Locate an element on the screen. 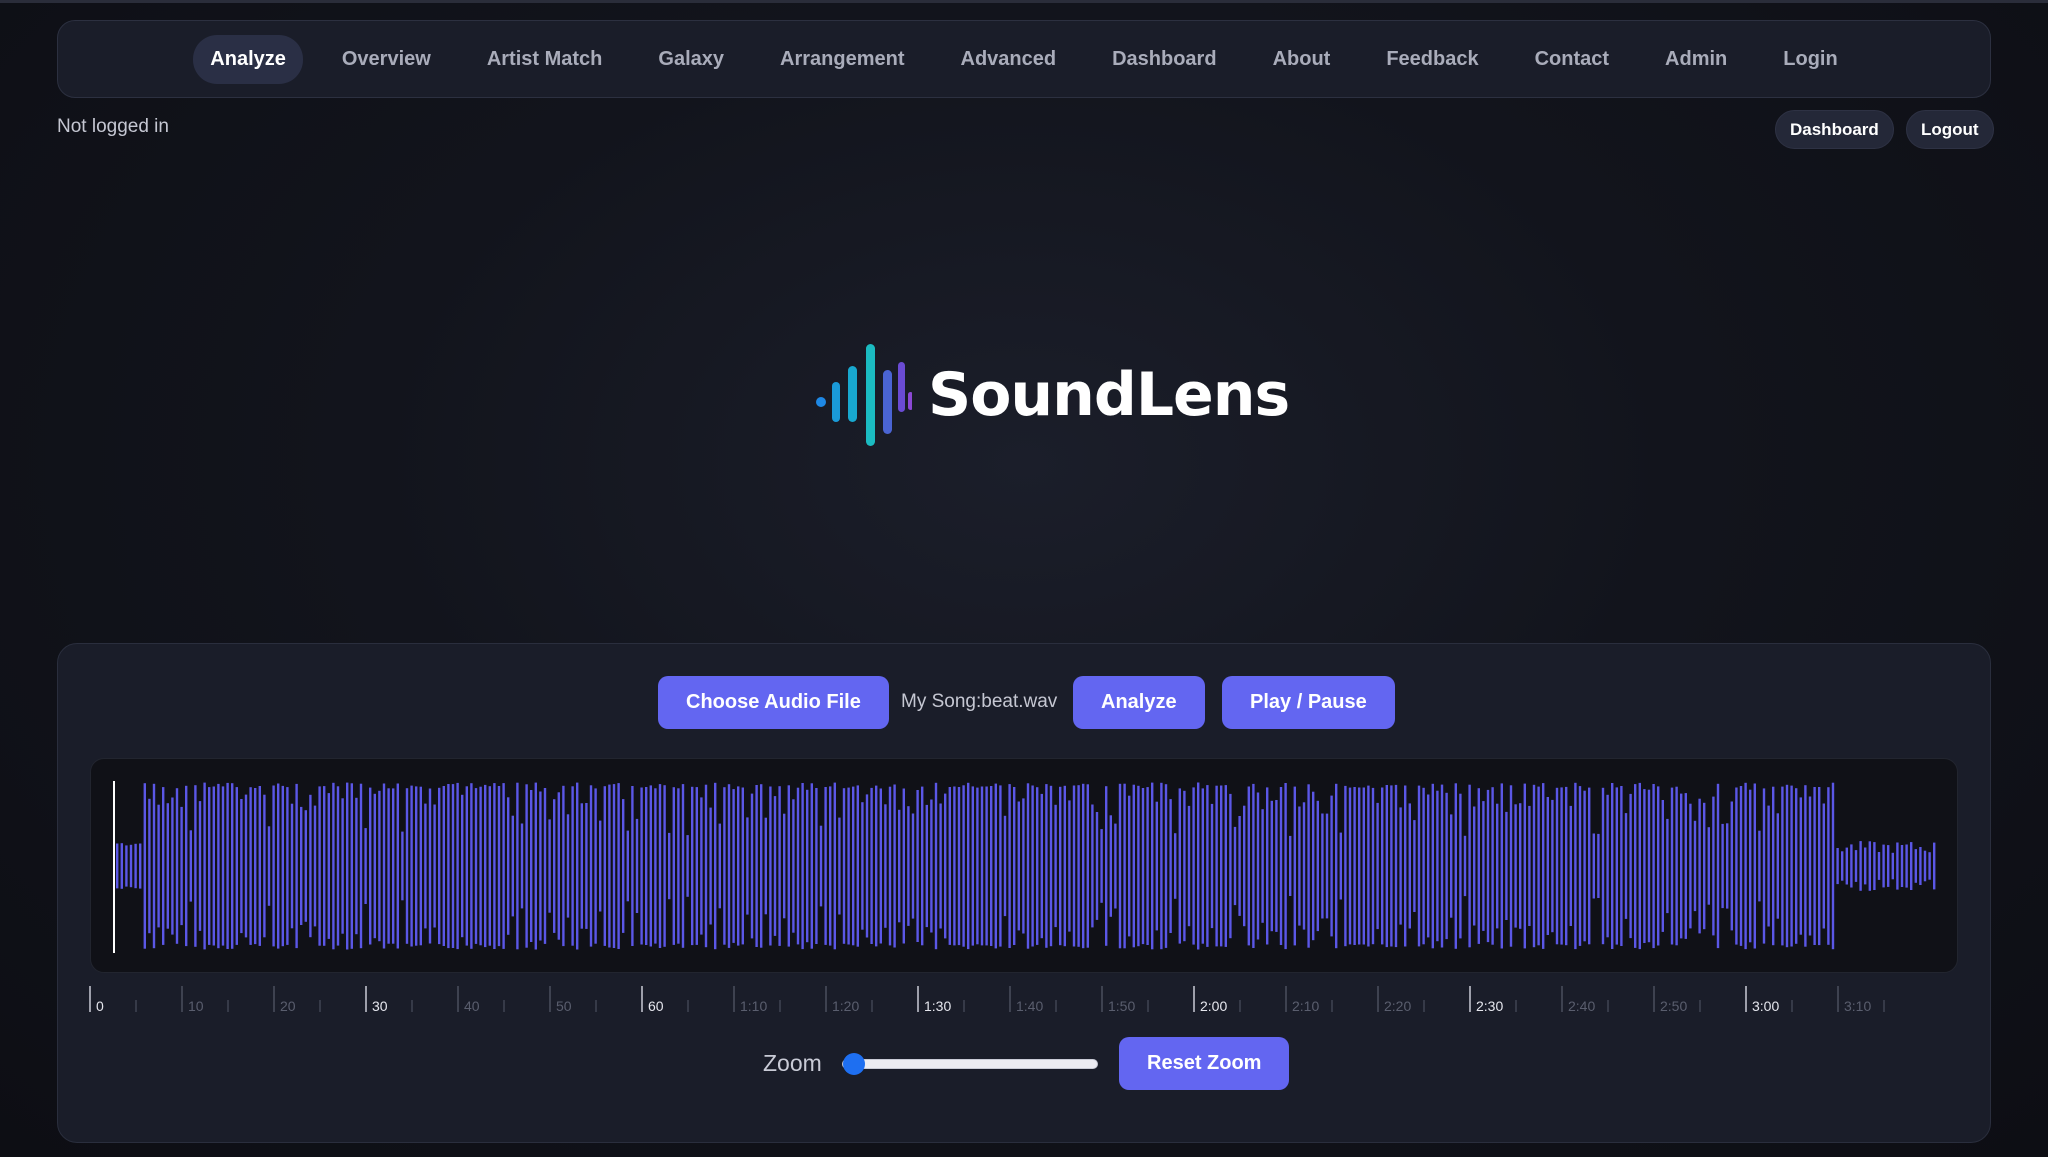 The height and width of the screenshot is (1157, 2048). nav-dashboard: Dashboard is located at coordinates (1164, 59).